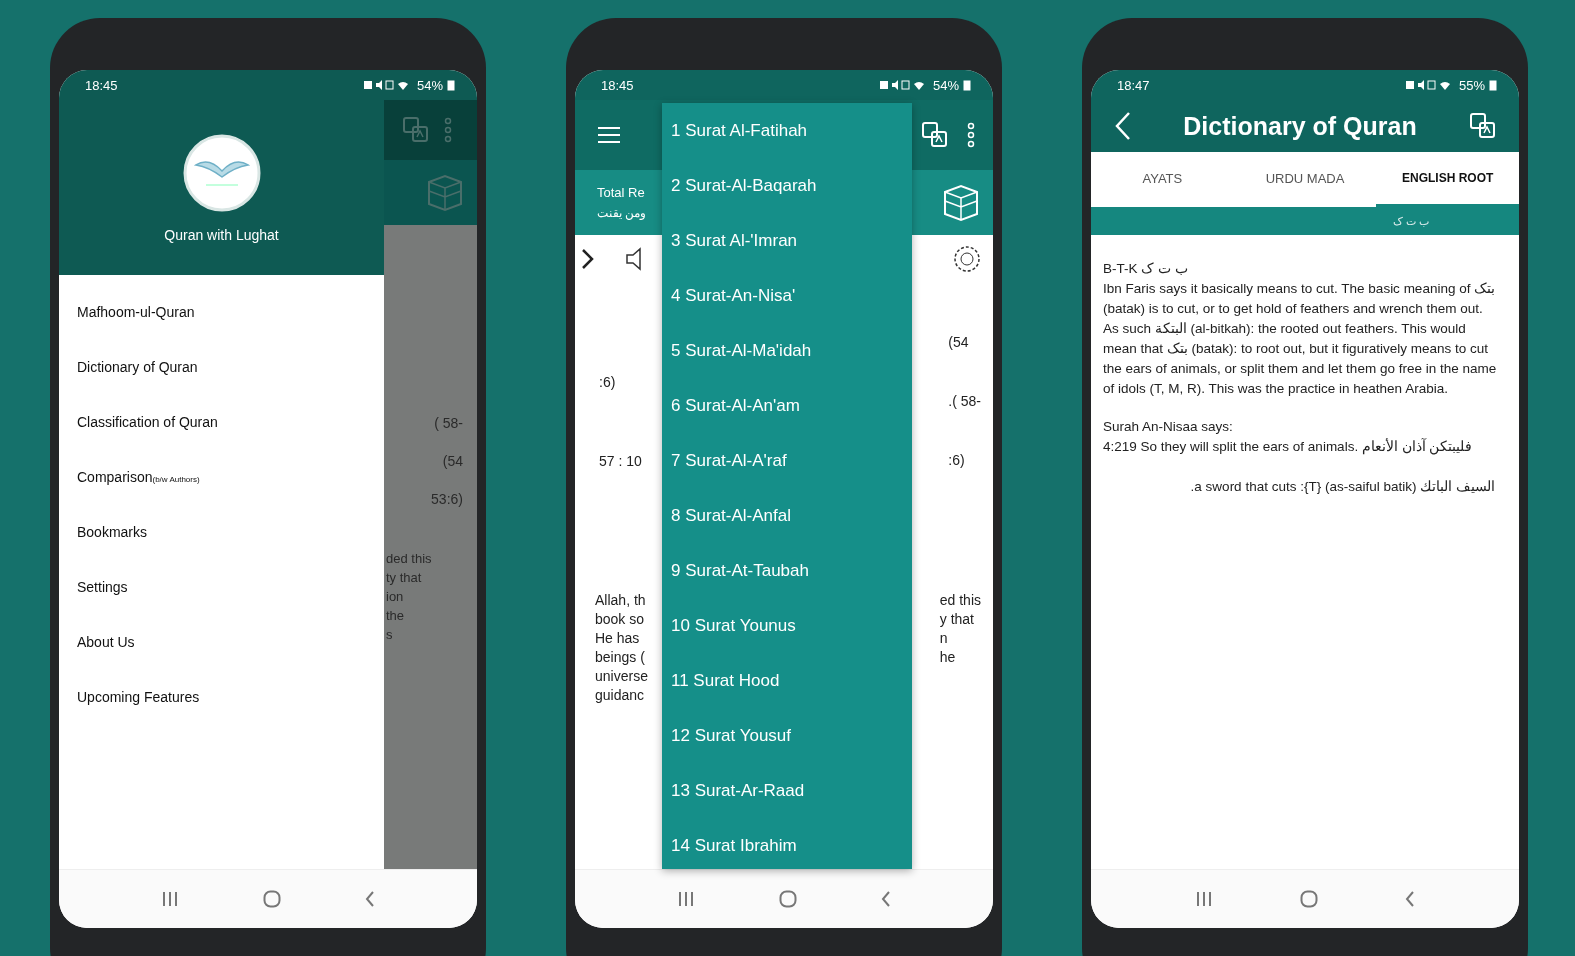  Describe the element at coordinates (787, 135) in the screenshot. I see `surah-menu-item: 1 Surat Al-Fatihah` at that location.